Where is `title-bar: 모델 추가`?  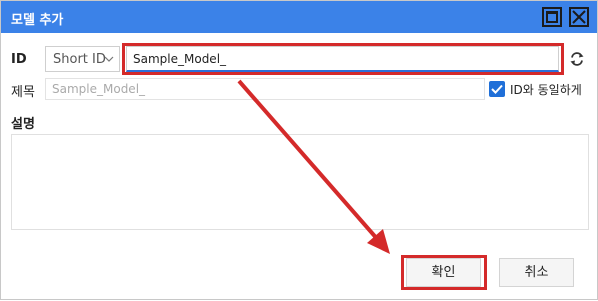
title-bar: 모델 추가 is located at coordinates (299, 17).